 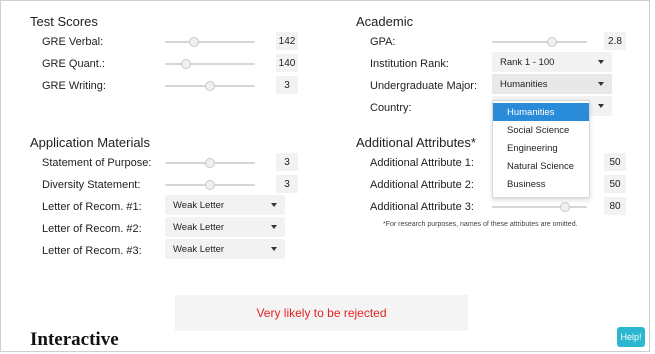 I want to click on country-label: Country:, so click(x=391, y=108).